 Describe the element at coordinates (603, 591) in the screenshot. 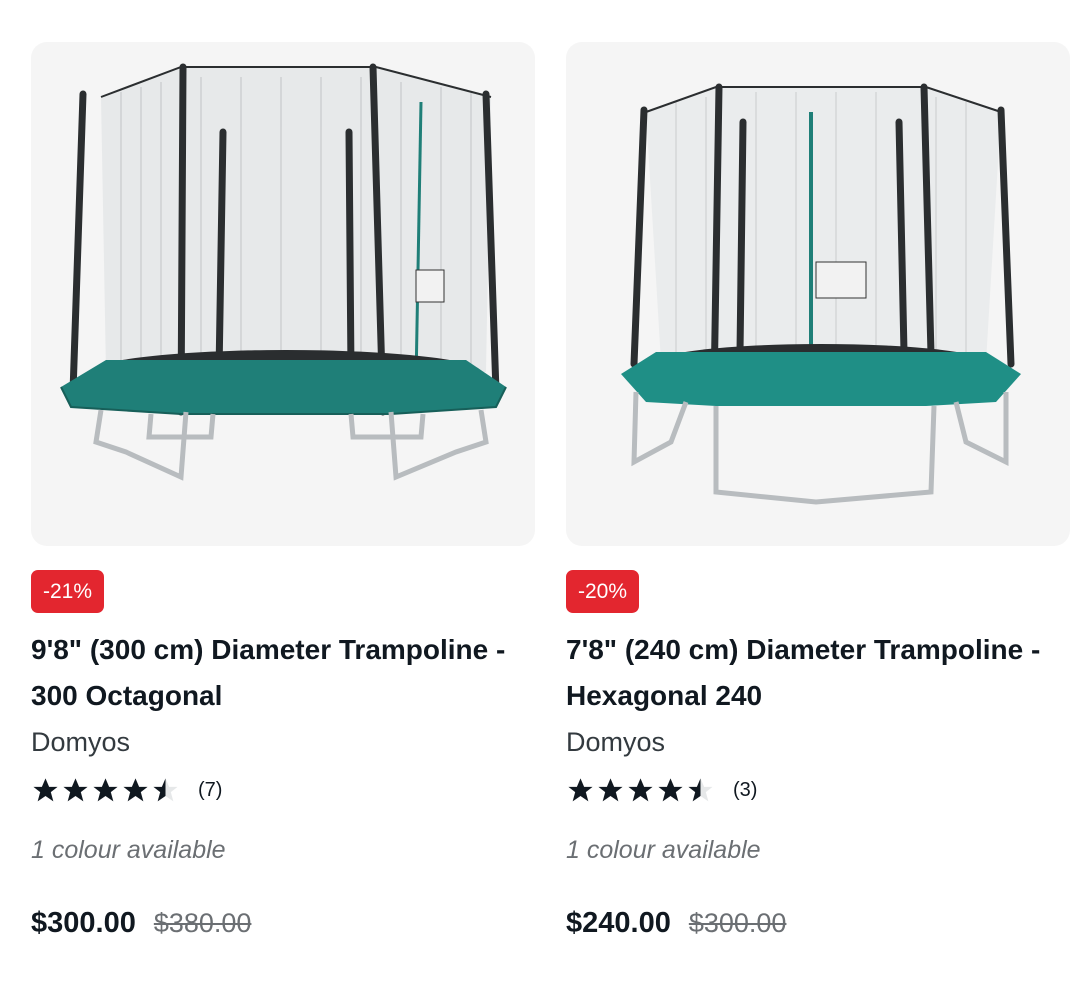

I see `discount-badge: -20%` at that location.